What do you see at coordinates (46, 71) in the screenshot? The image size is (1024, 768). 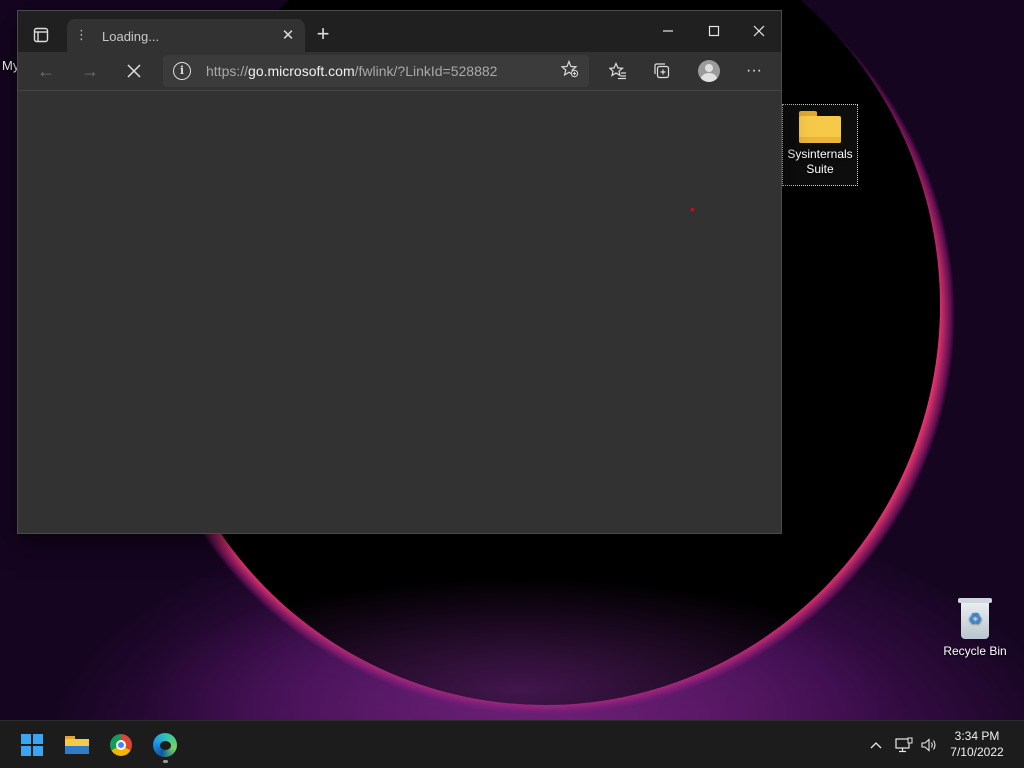 I see `back-button: ←` at bounding box center [46, 71].